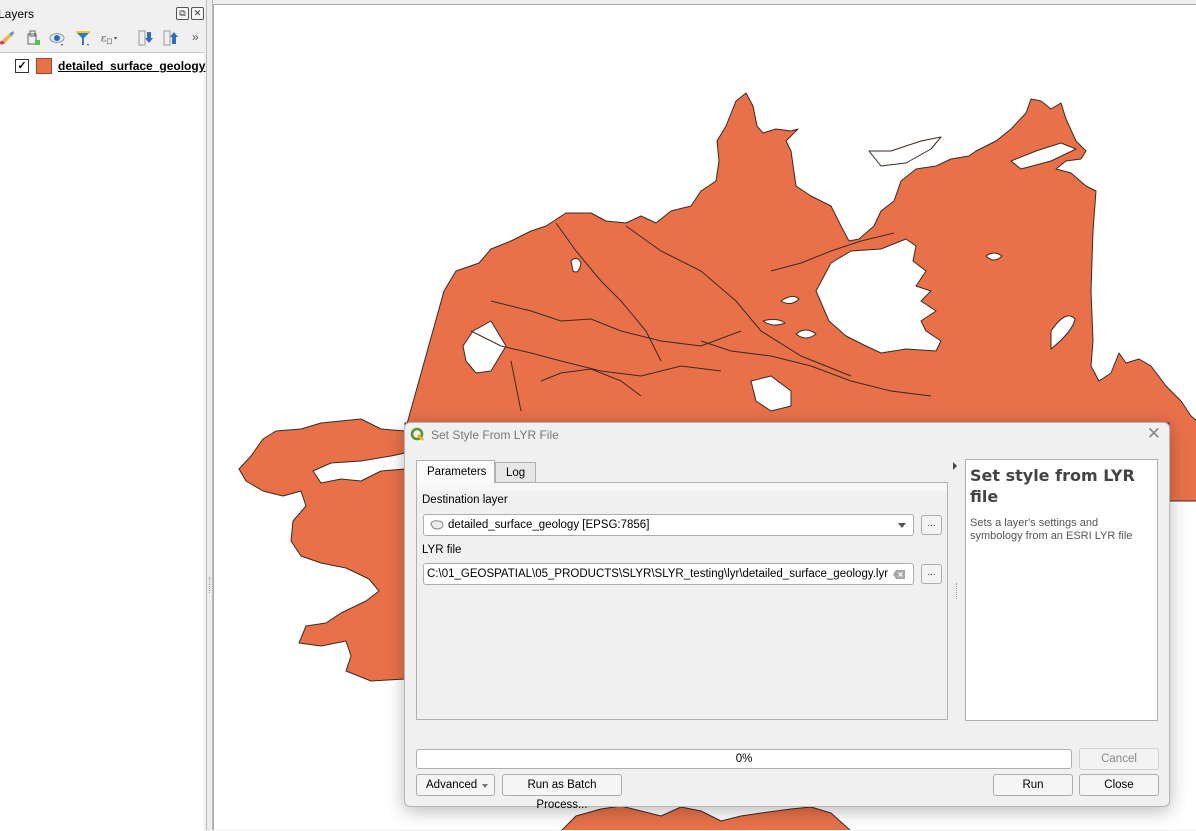 The width and height of the screenshot is (1196, 831). What do you see at coordinates (437, 525) in the screenshot?
I see `polygon-layer-icon` at bounding box center [437, 525].